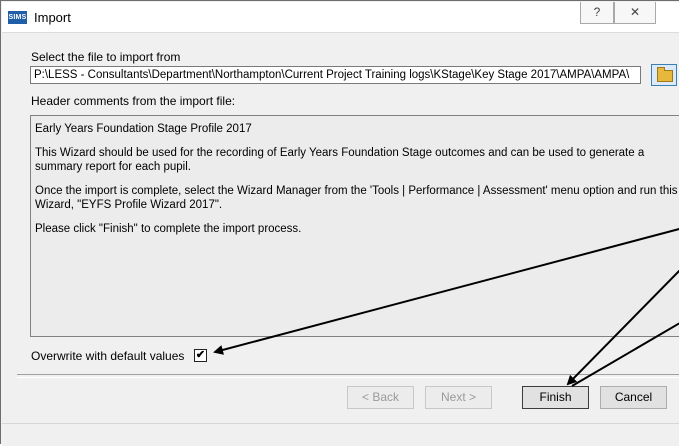 The height and width of the screenshot is (446, 679). I want to click on folder-icon, so click(665, 74).